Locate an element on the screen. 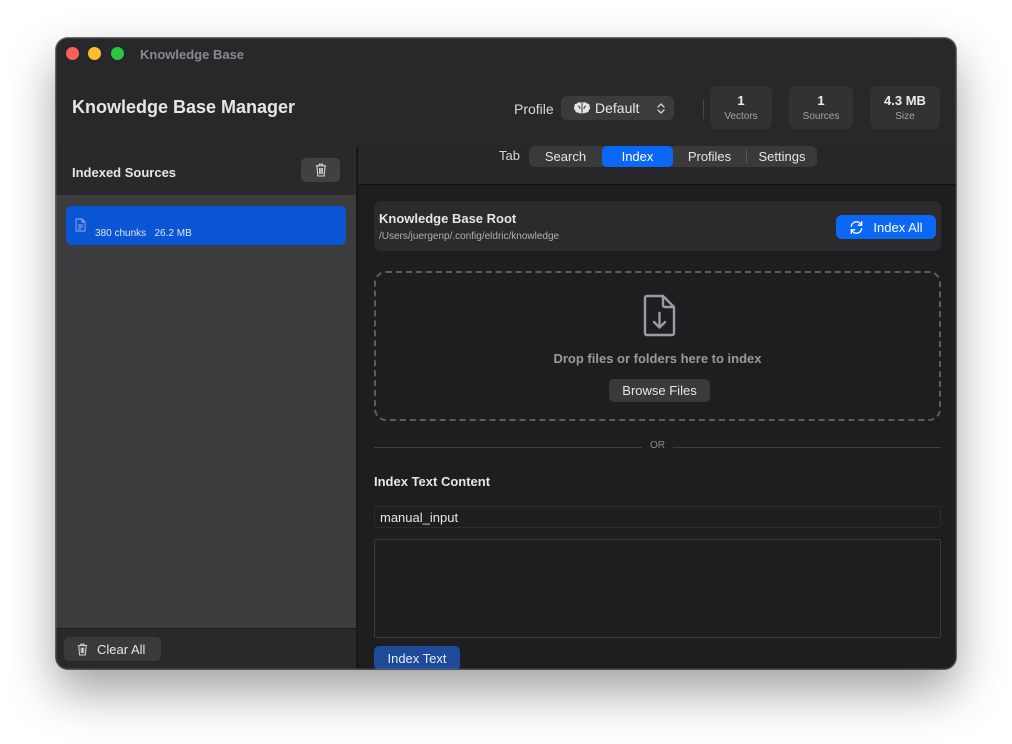 This screenshot has height=744, width=1012. knowledge-root-title: Knowledge Base Root is located at coordinates (448, 218).